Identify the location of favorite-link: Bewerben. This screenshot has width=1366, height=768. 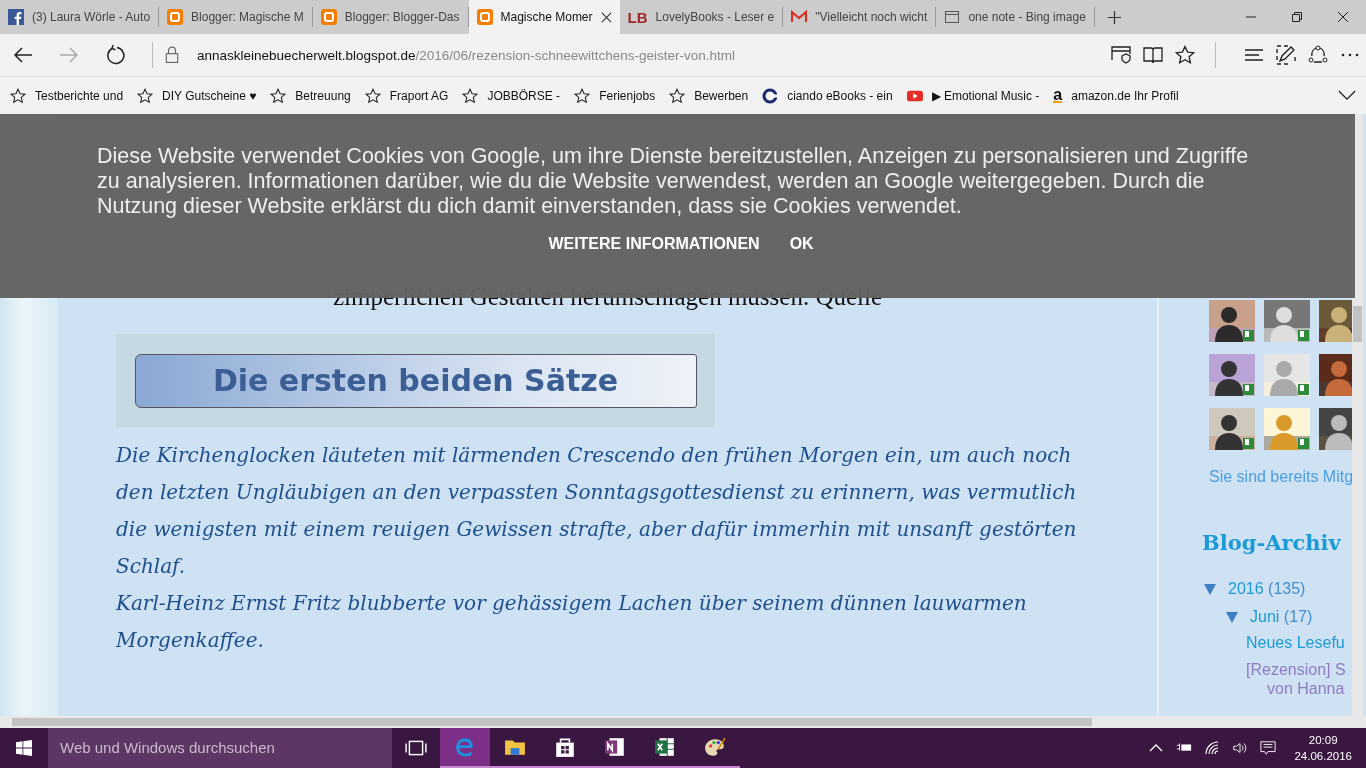
(709, 95).